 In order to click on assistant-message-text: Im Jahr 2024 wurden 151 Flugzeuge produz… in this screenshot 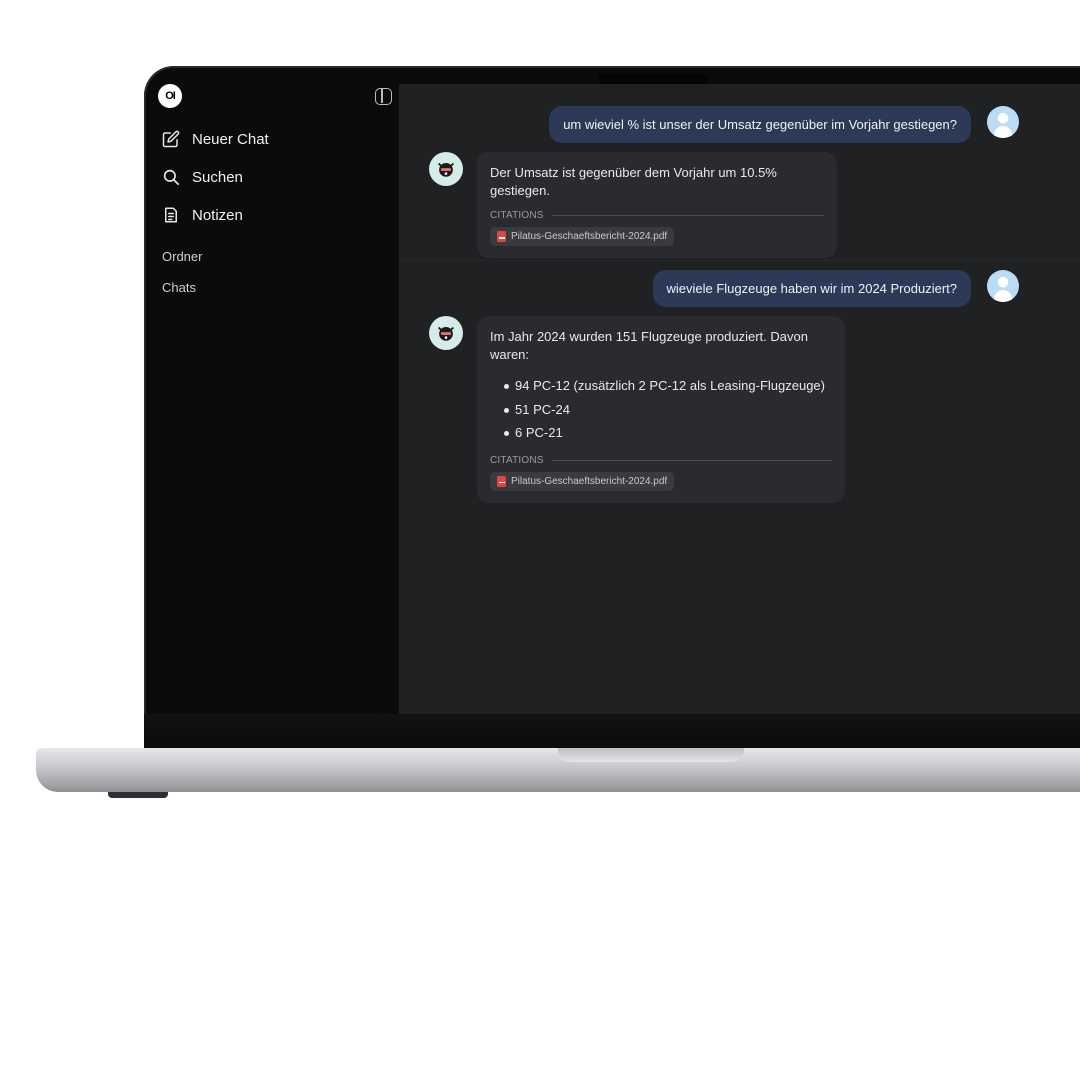, I will do `click(649, 345)`.